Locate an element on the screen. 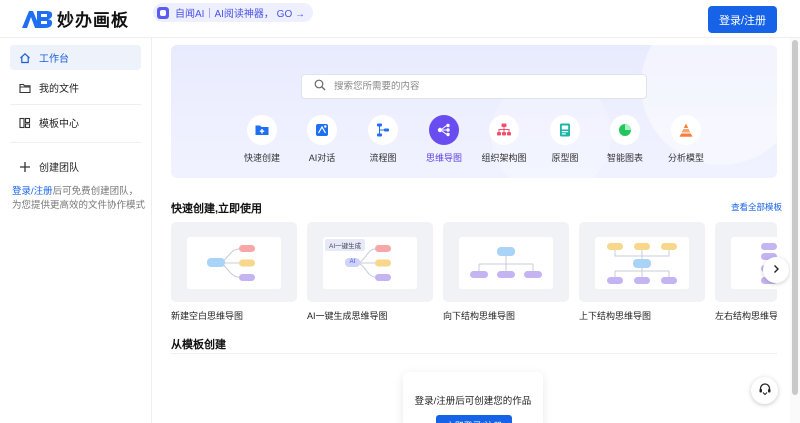 This screenshot has width=800, height=423. sidebar-item-label: 模板中心 is located at coordinates (59, 124).